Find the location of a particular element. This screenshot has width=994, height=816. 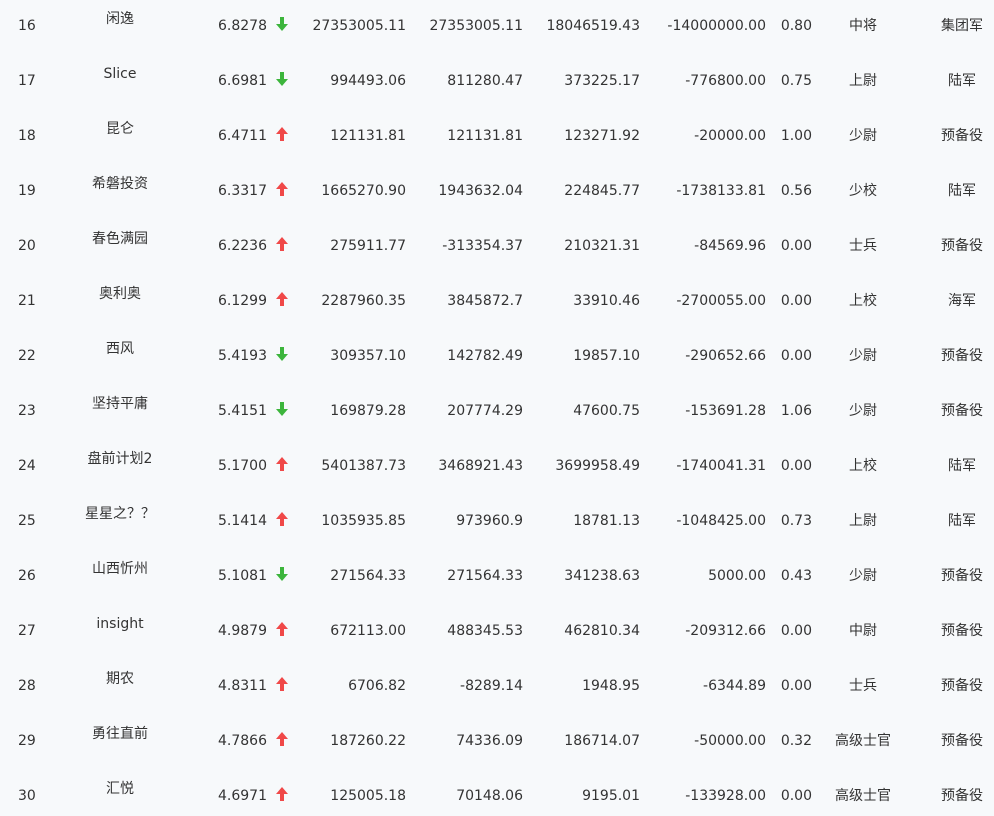

value2-cell: 271564.33 is located at coordinates (485, 576).